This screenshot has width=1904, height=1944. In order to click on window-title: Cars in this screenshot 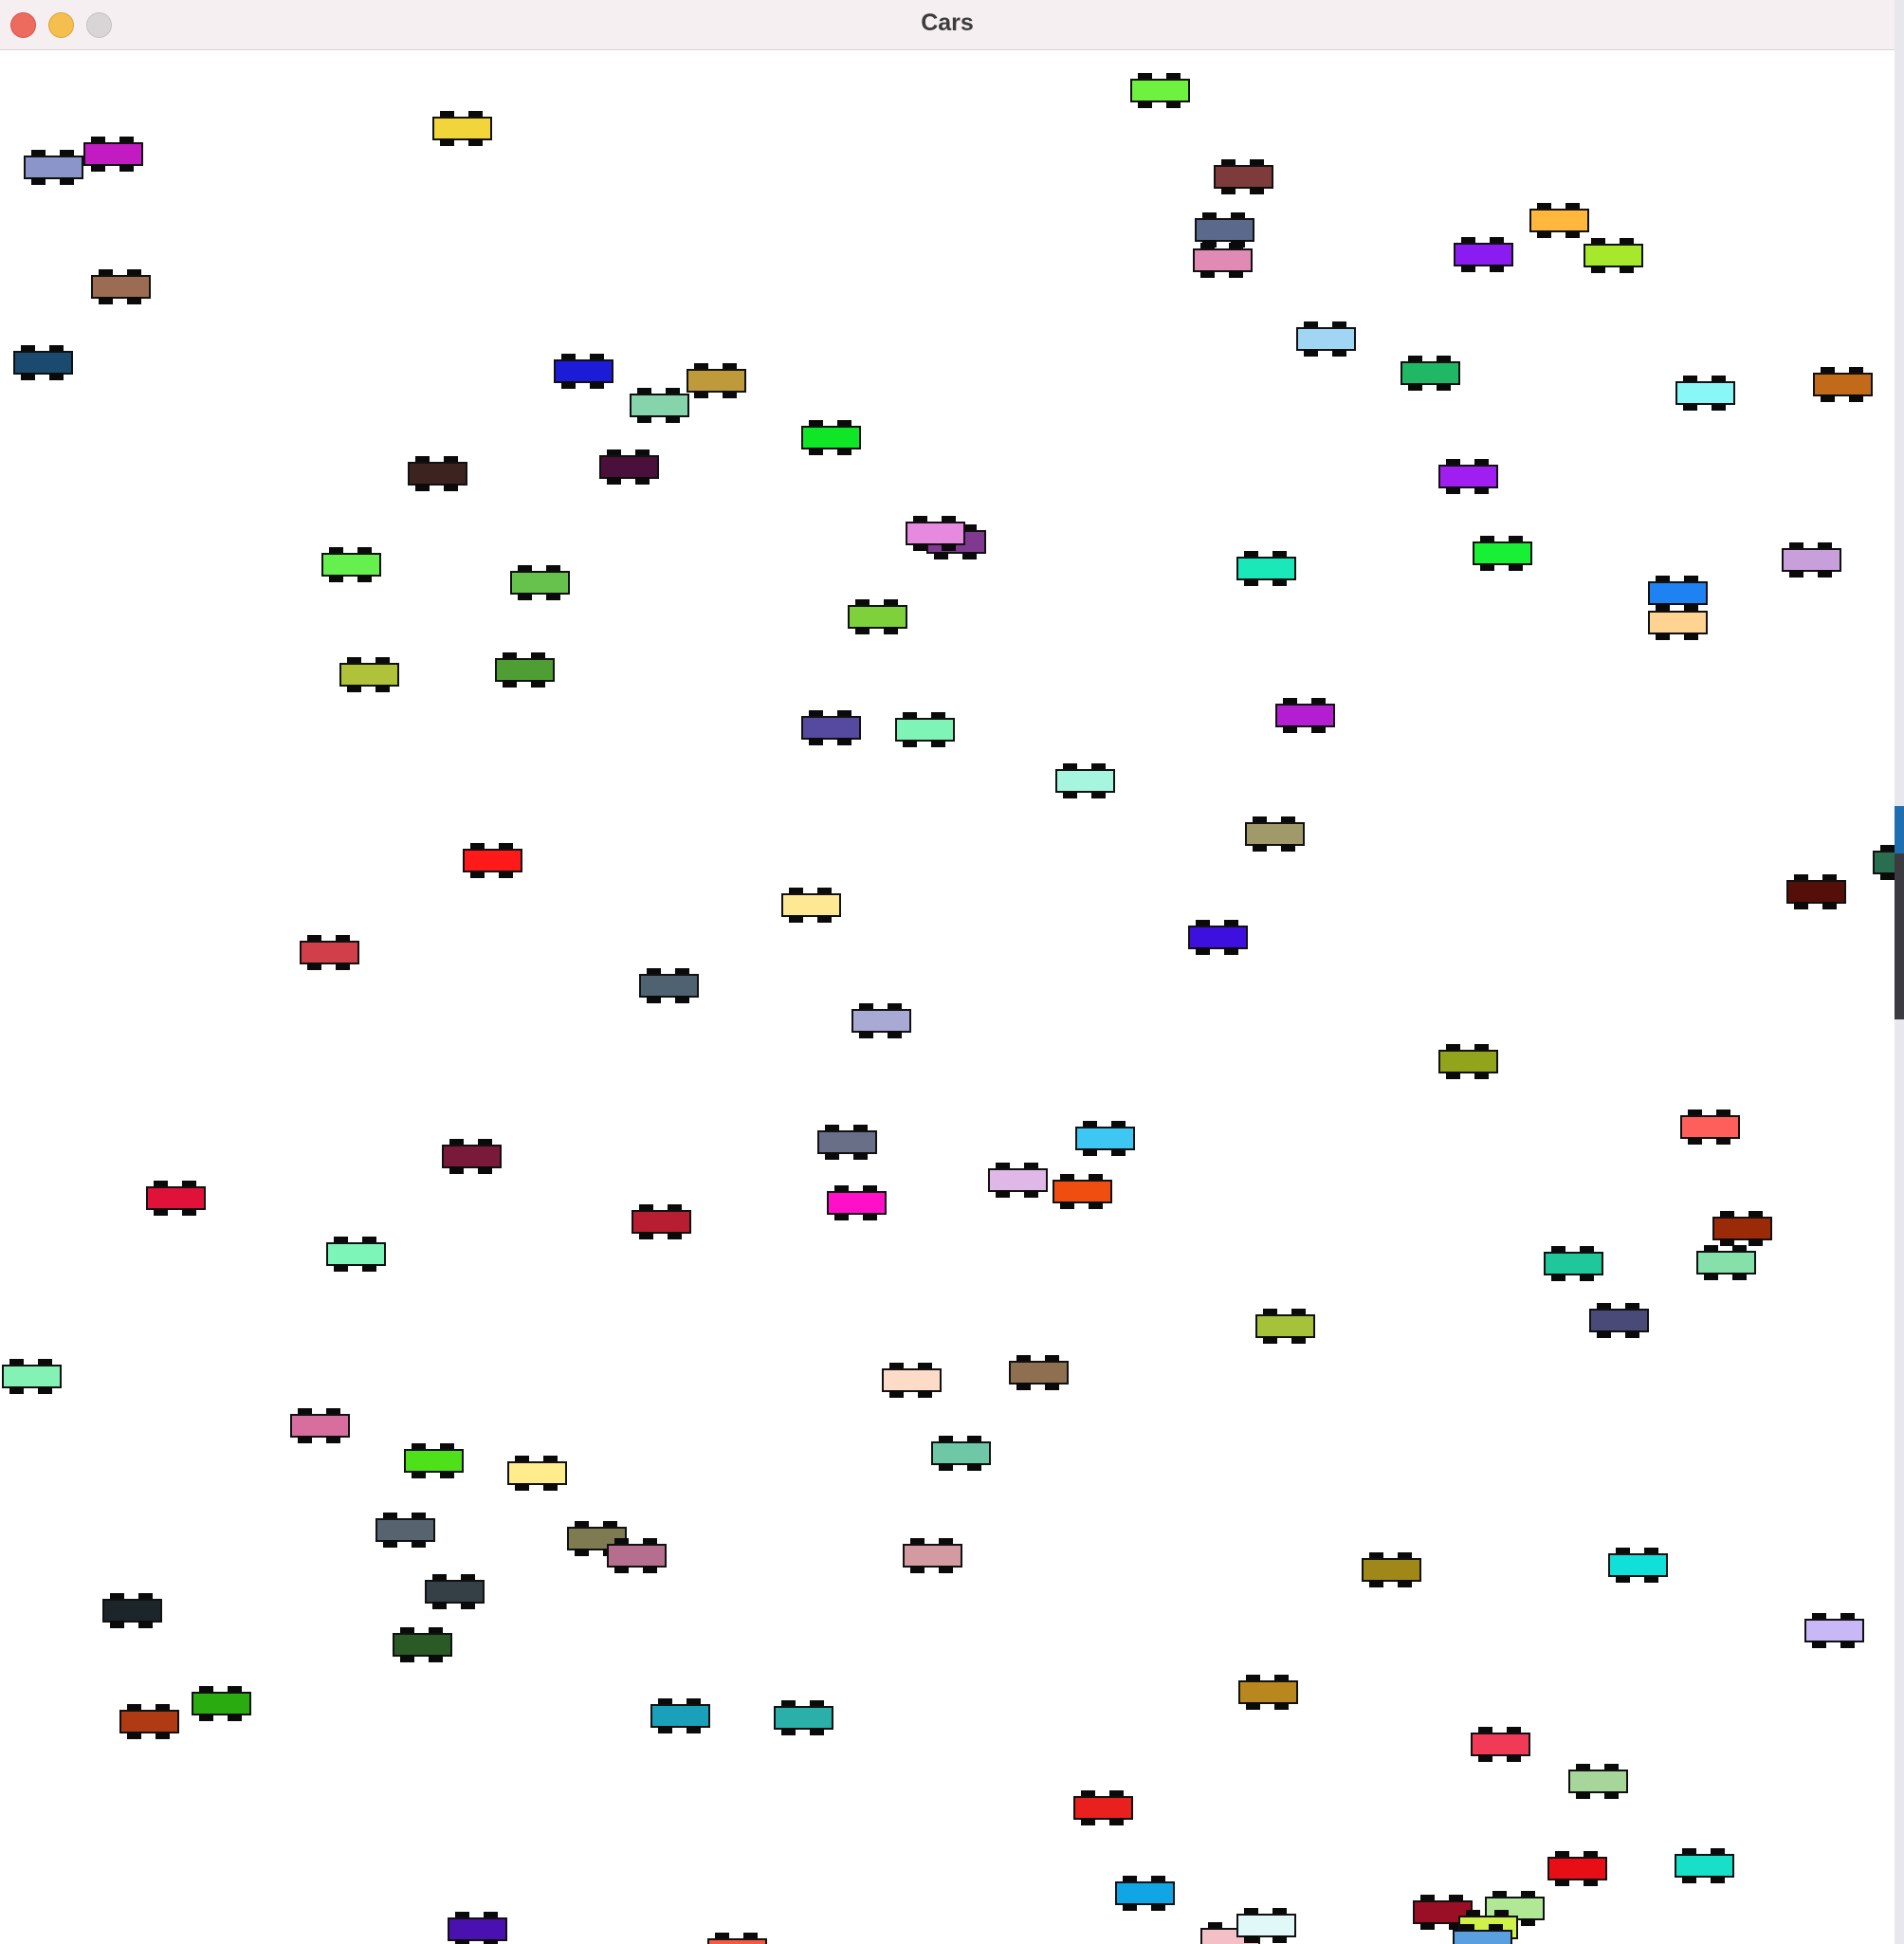, I will do `click(948, 22)`.